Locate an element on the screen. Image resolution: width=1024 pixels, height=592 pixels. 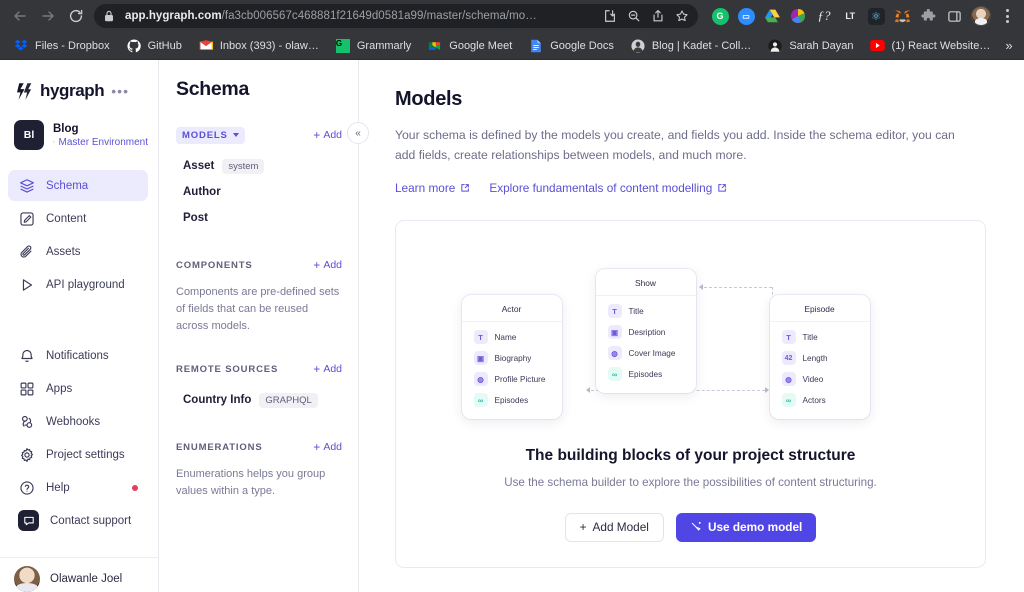
sidebar-item-schema: Schema is located at coordinates (78, 185).